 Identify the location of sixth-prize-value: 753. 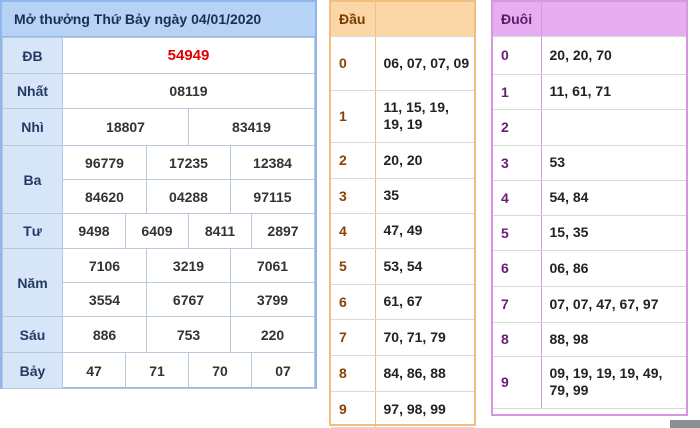
(188, 334).